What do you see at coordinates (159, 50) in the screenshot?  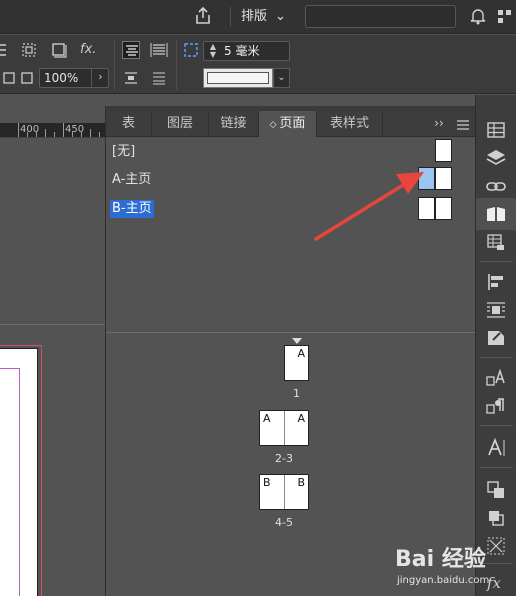 I see `text-align-justify-icon` at bounding box center [159, 50].